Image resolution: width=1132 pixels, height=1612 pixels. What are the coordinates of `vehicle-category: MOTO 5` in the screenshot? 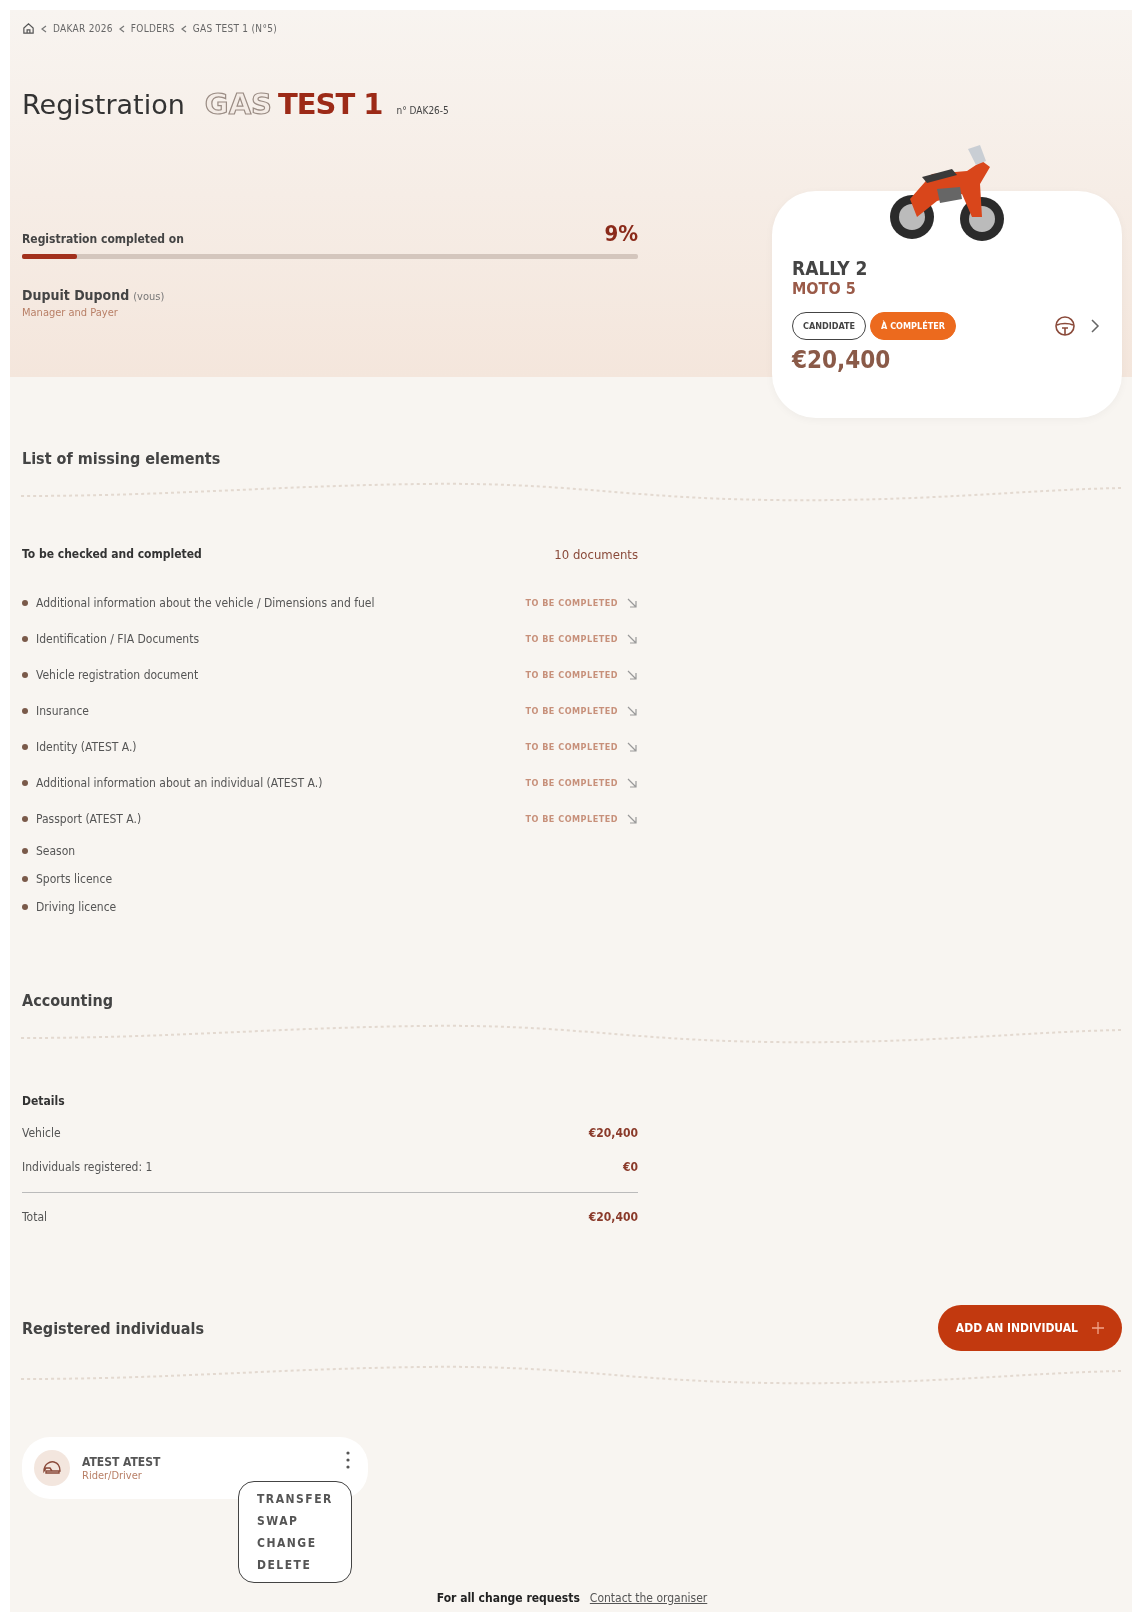 It's located at (824, 288).